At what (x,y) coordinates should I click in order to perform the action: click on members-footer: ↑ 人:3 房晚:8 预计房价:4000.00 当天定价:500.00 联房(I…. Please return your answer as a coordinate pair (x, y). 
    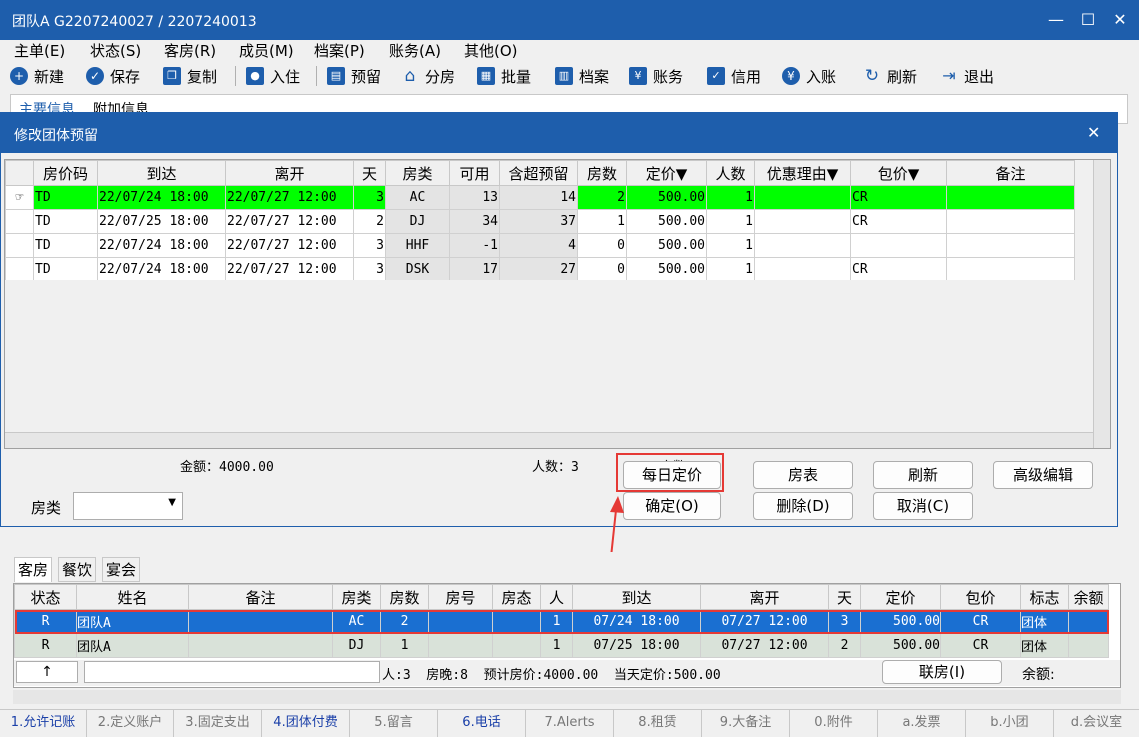
    Looking at the image, I should click on (567, 673).